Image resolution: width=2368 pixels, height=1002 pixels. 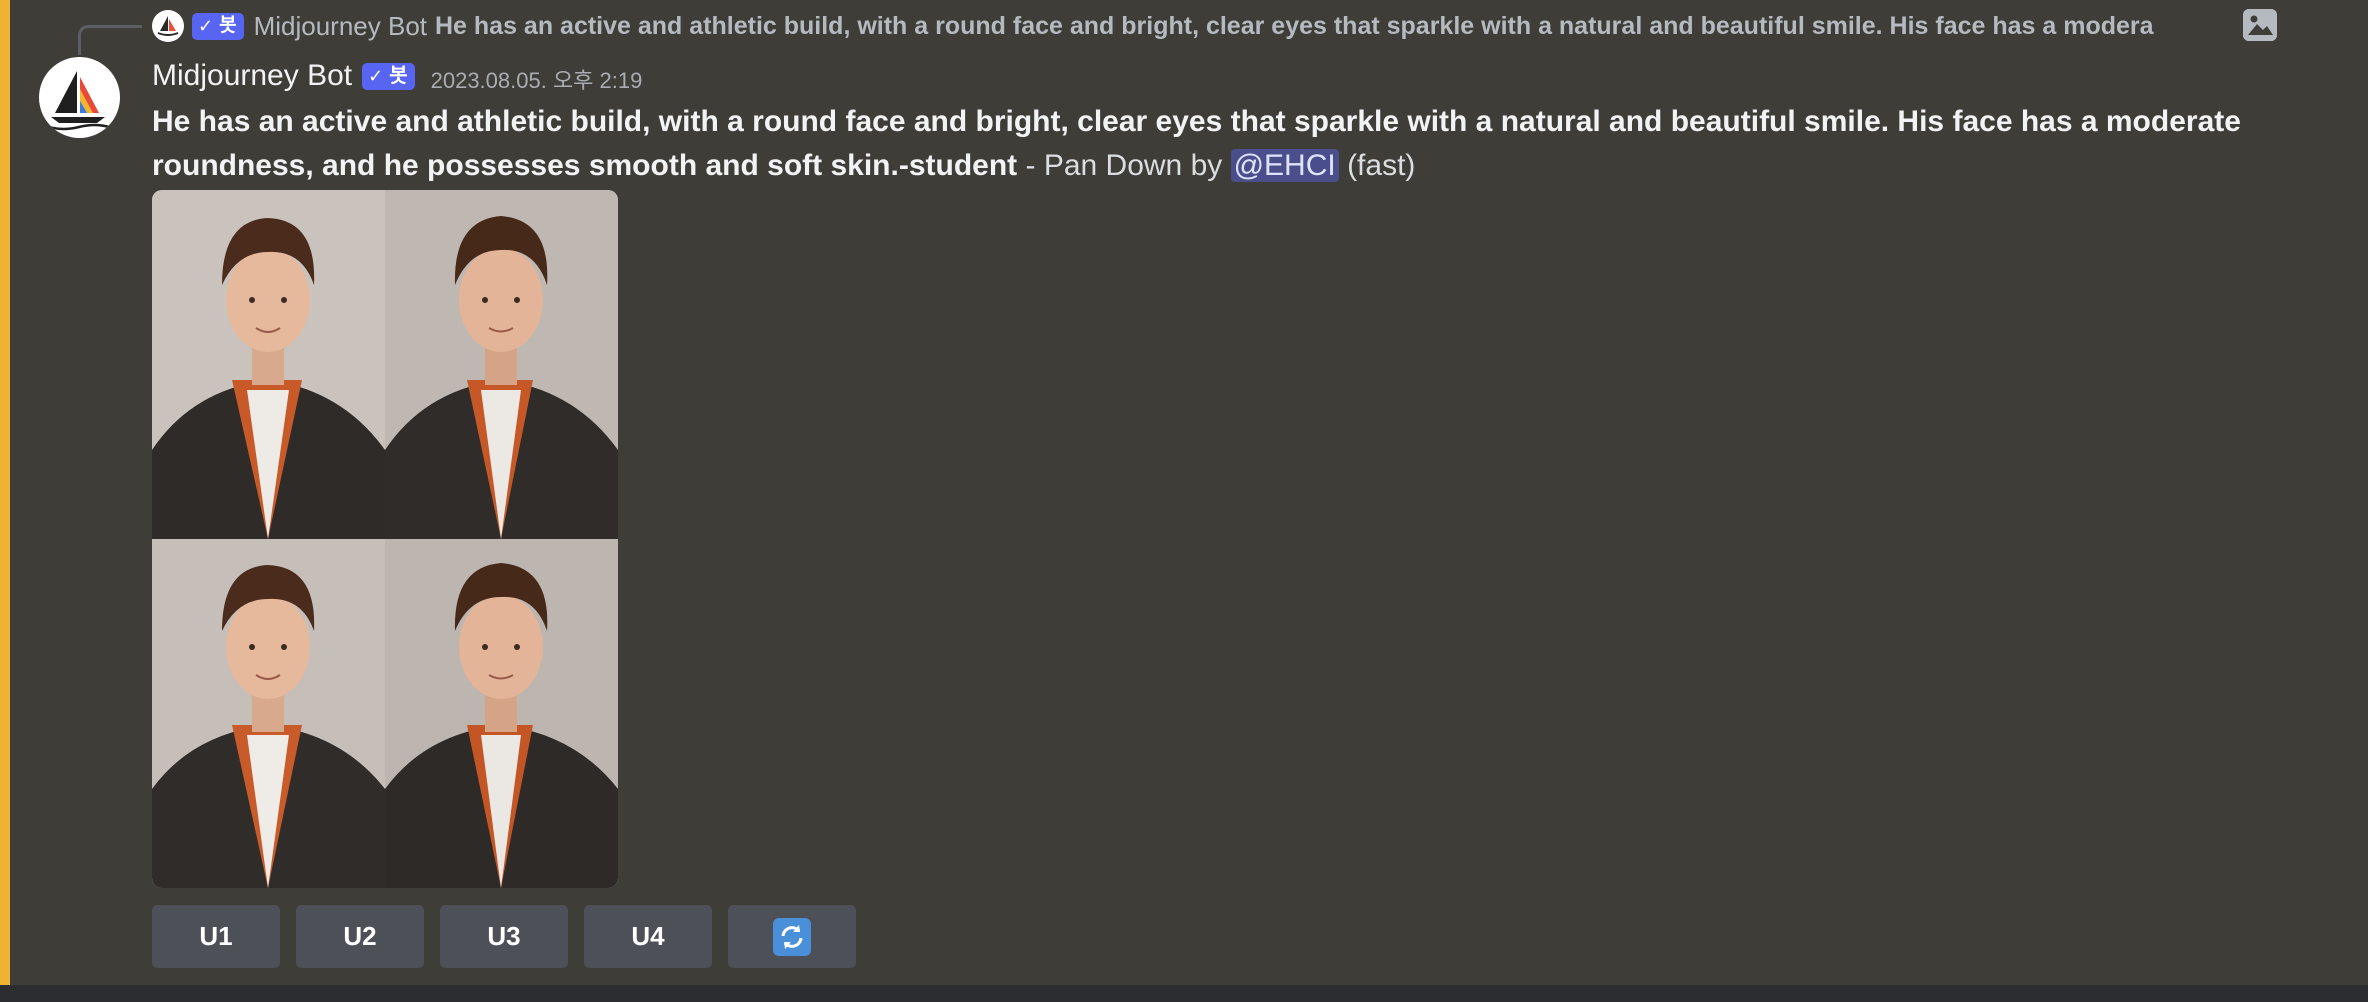 I want to click on sailboat-icon, so click(x=168, y=26).